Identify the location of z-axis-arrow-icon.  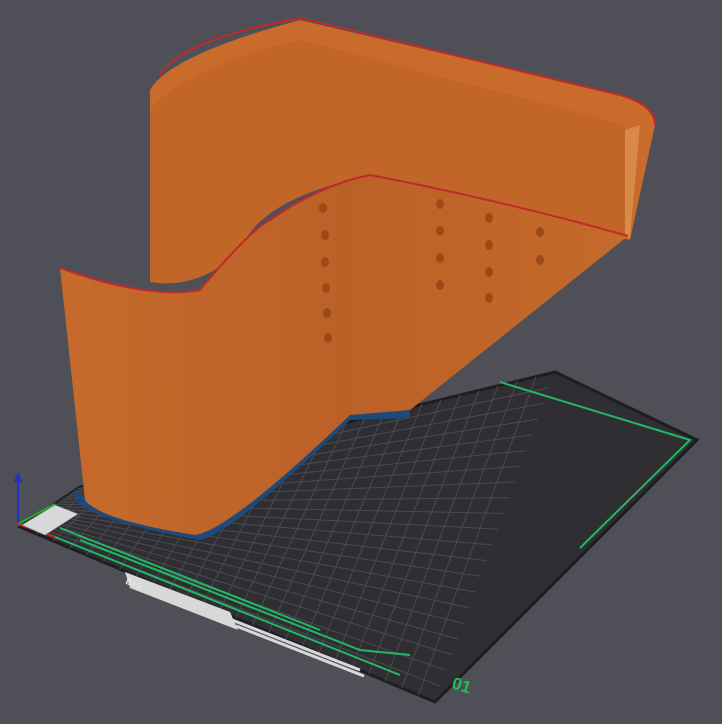
(18, 477).